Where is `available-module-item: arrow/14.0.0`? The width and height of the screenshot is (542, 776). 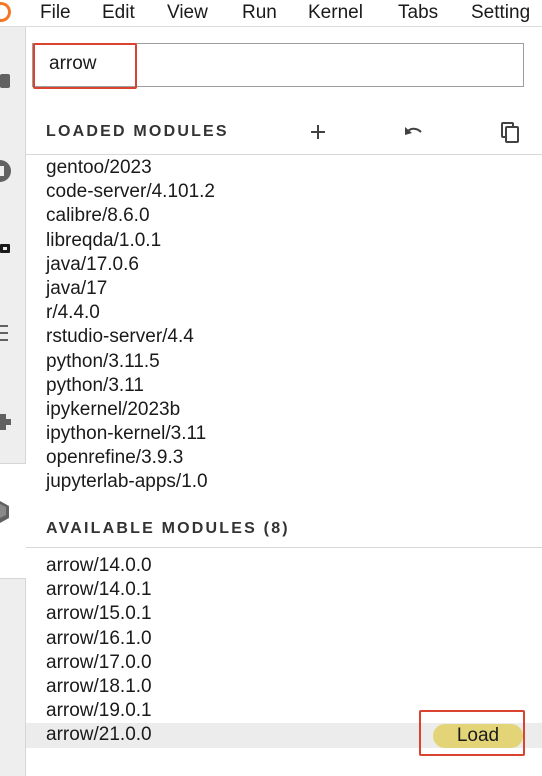 available-module-item: arrow/14.0.0 is located at coordinates (284, 566).